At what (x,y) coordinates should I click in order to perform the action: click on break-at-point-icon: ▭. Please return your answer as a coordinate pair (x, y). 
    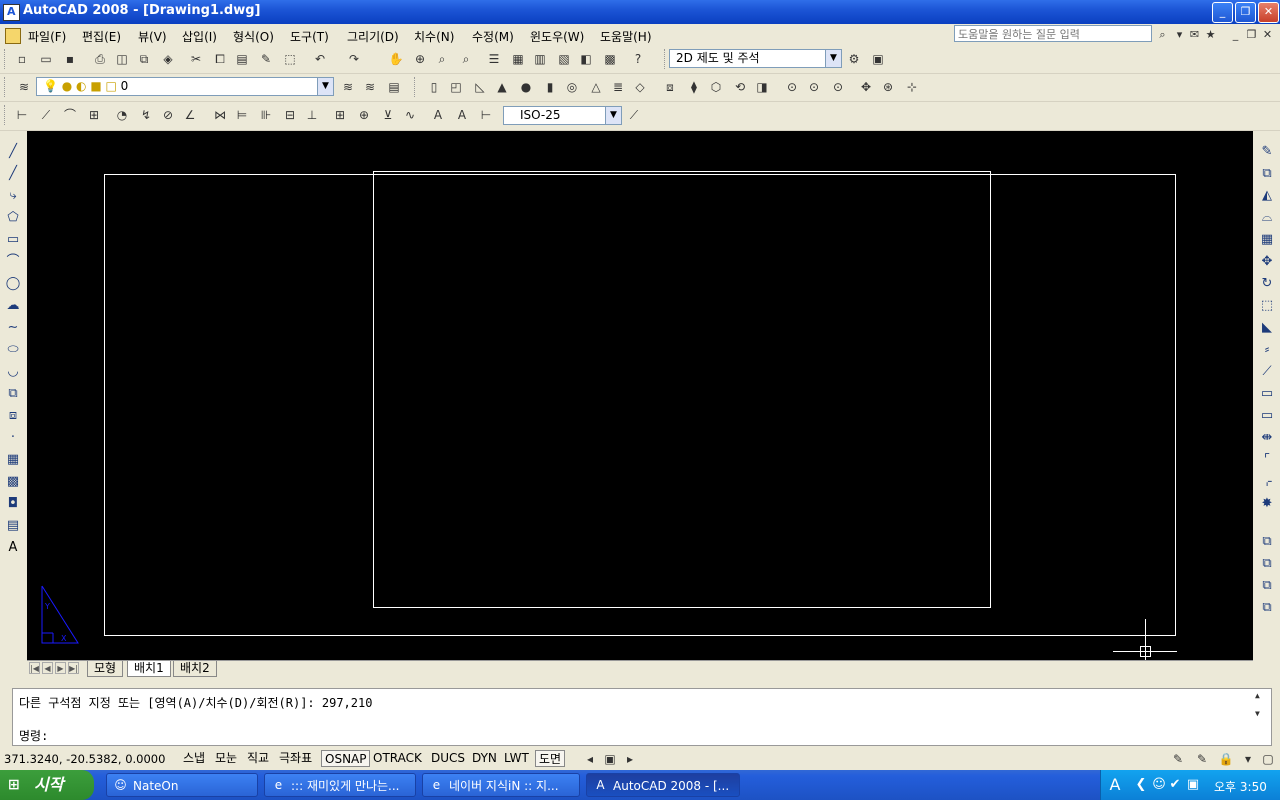
    Looking at the image, I should click on (1267, 394).